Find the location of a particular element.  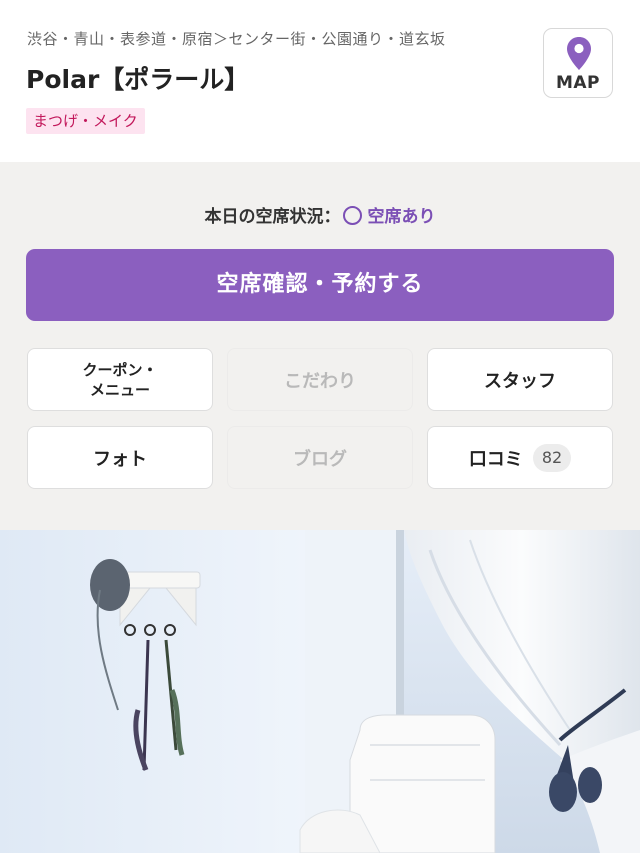

tab-staff-label: スタッフ is located at coordinates (520, 381).